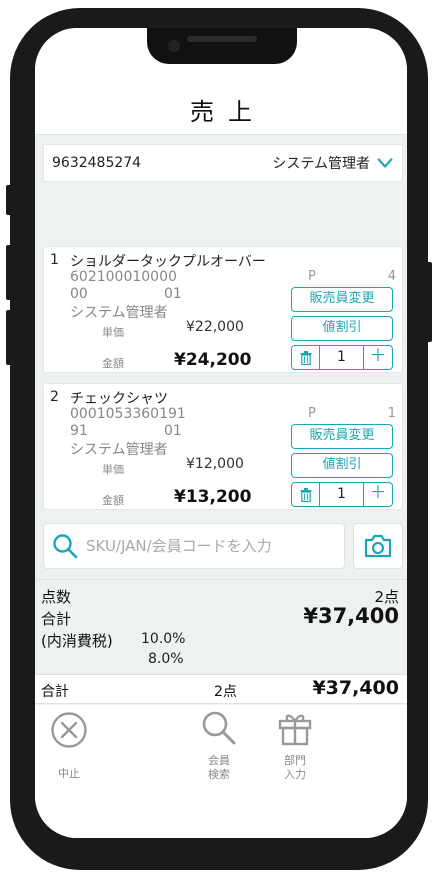 This screenshot has height=877, width=439. I want to click on volume-down-button, so click(9, 337).